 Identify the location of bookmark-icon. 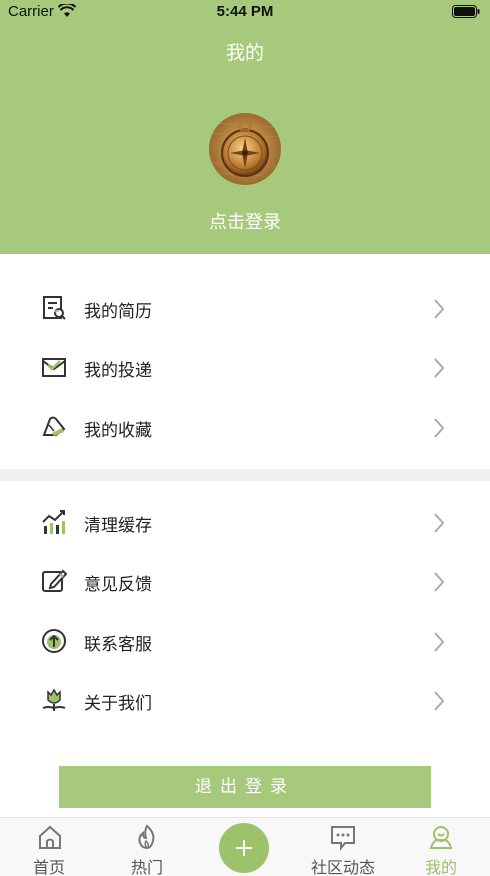
(54, 426).